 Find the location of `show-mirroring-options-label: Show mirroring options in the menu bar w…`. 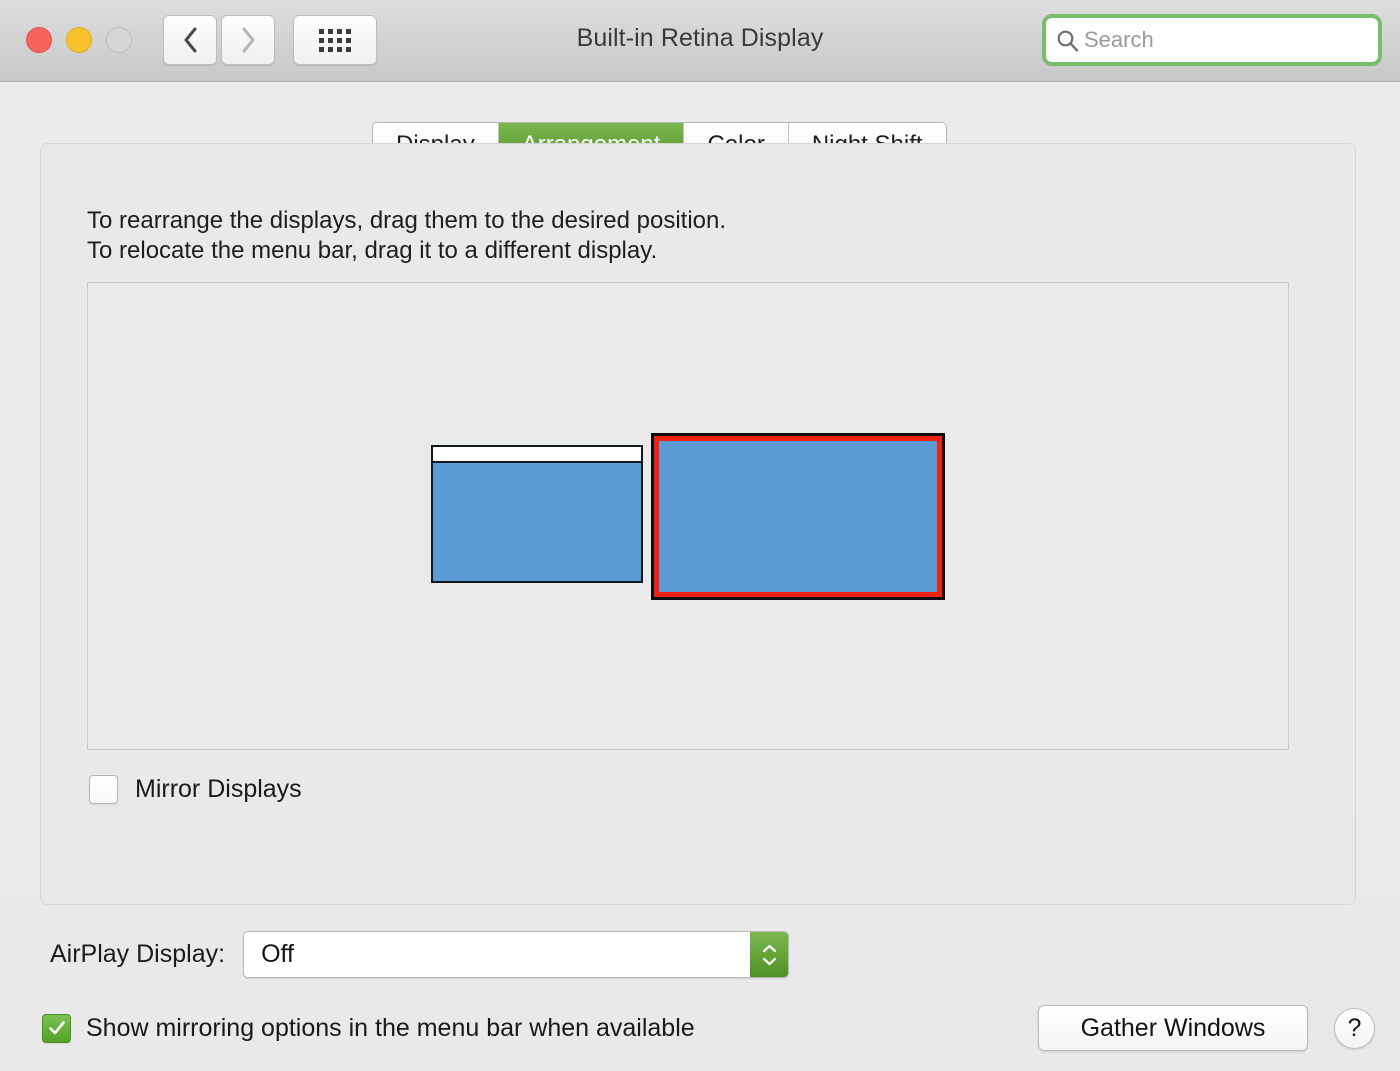

show-mirroring-options-label: Show mirroring options in the menu bar w… is located at coordinates (390, 1027).